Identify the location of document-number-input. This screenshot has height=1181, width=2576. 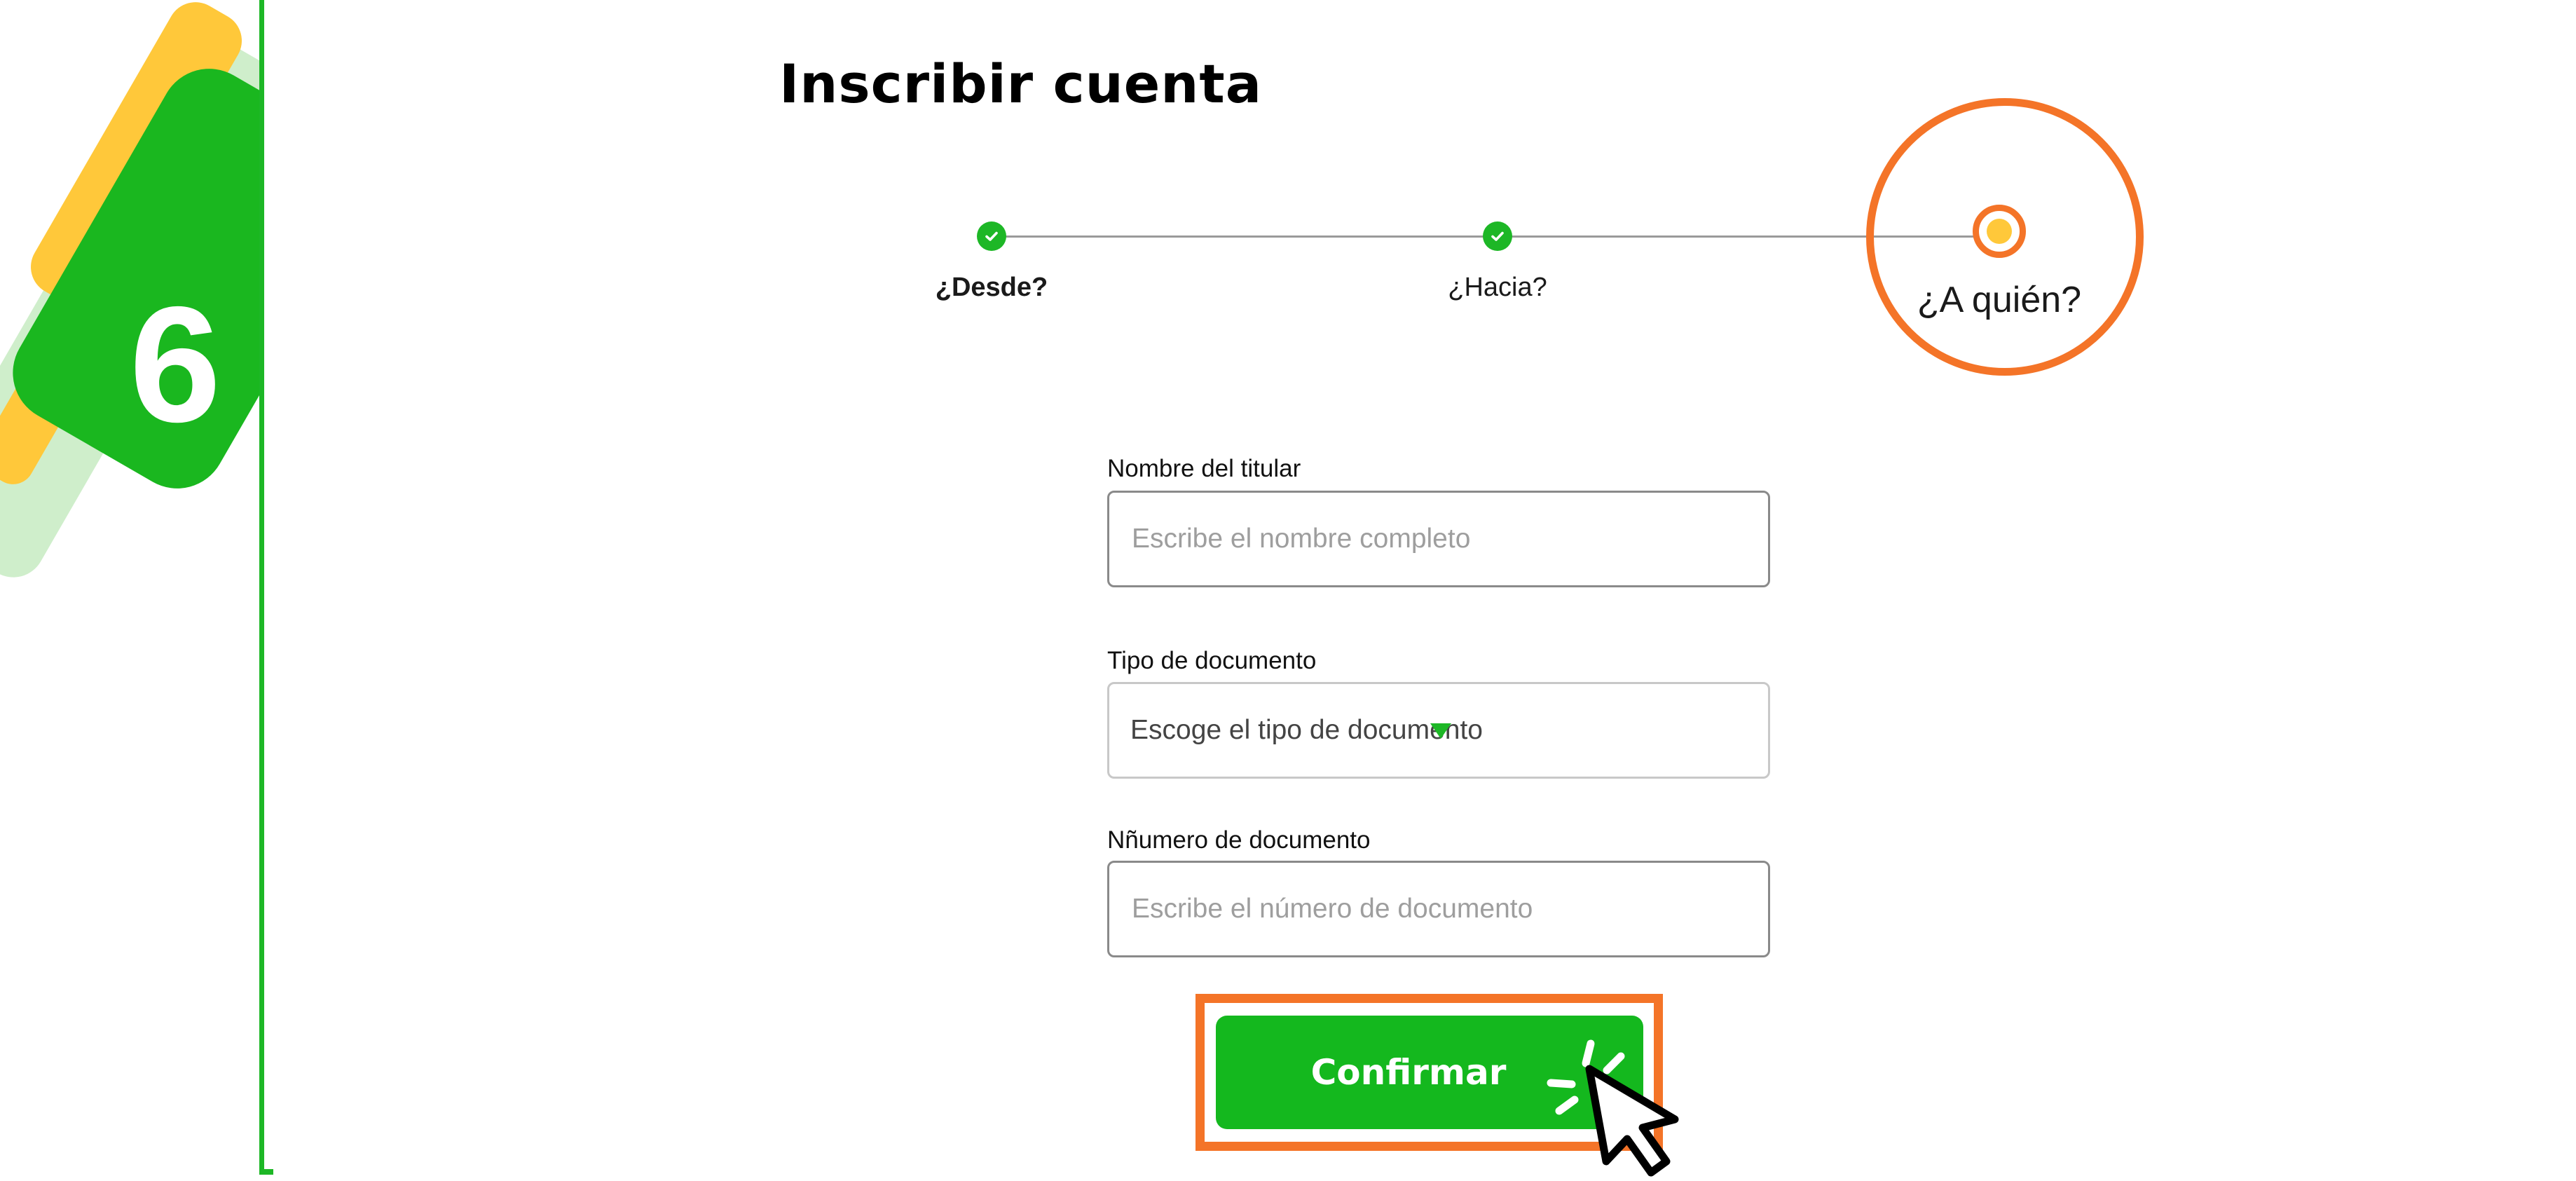
(1440, 909).